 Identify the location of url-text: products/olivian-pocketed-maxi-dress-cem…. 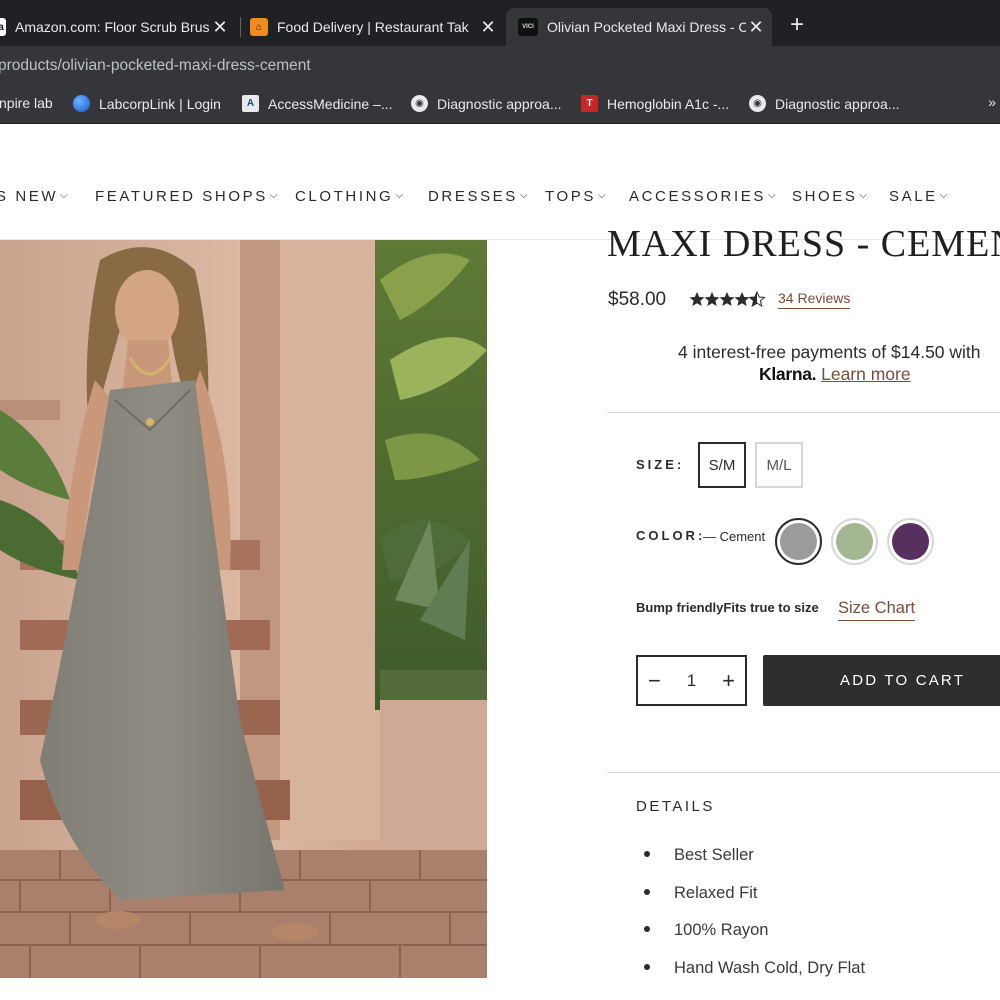
(155, 66).